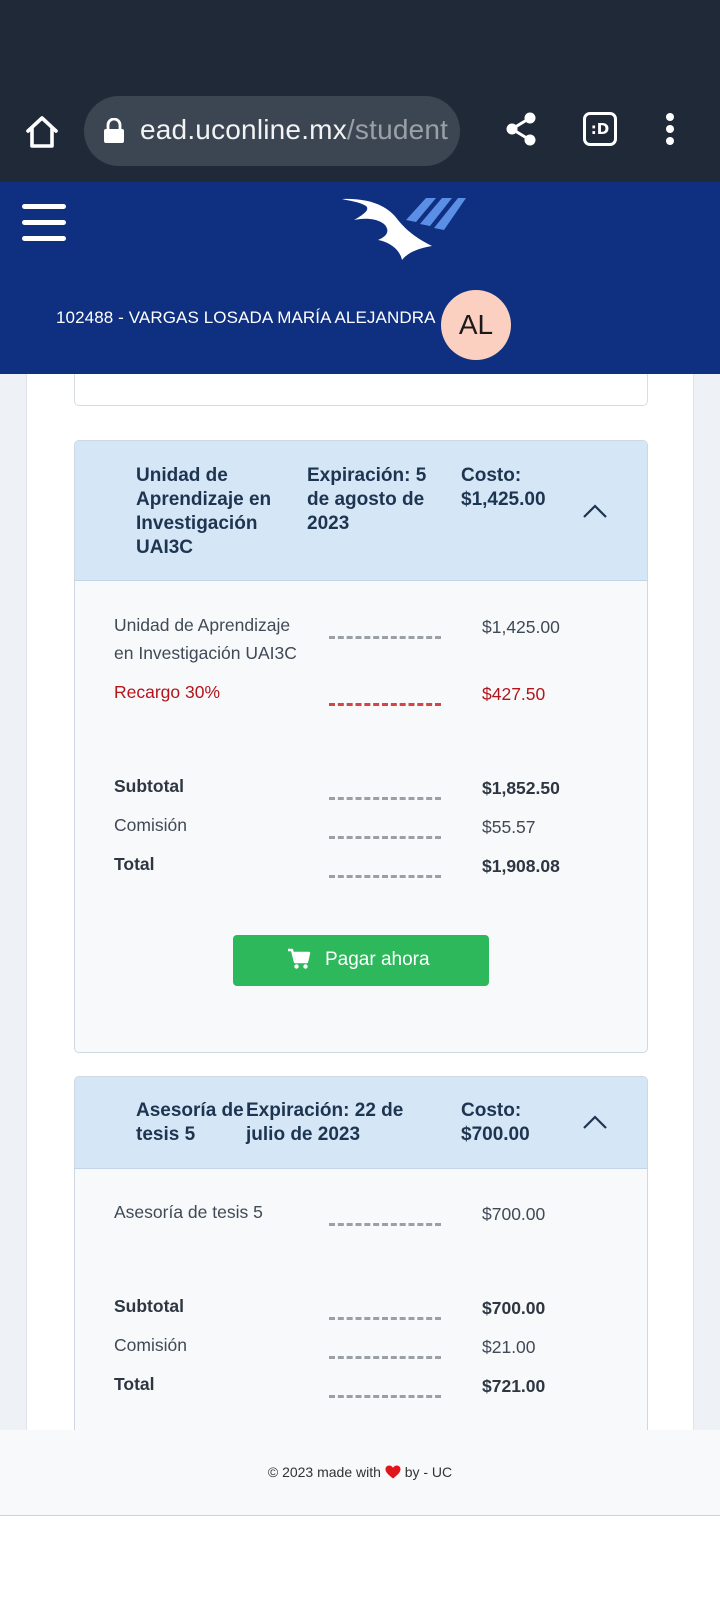 The width and height of the screenshot is (720, 1600). What do you see at coordinates (361, 390) in the screenshot?
I see `previous-card-bottom` at bounding box center [361, 390].